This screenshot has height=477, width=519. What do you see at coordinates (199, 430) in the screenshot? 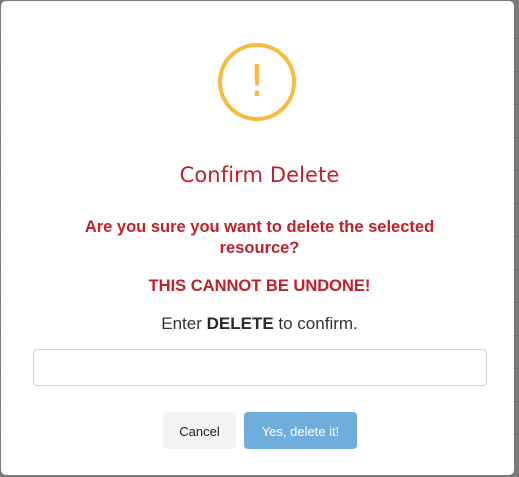
I see `cancel-button: Cancel` at bounding box center [199, 430].